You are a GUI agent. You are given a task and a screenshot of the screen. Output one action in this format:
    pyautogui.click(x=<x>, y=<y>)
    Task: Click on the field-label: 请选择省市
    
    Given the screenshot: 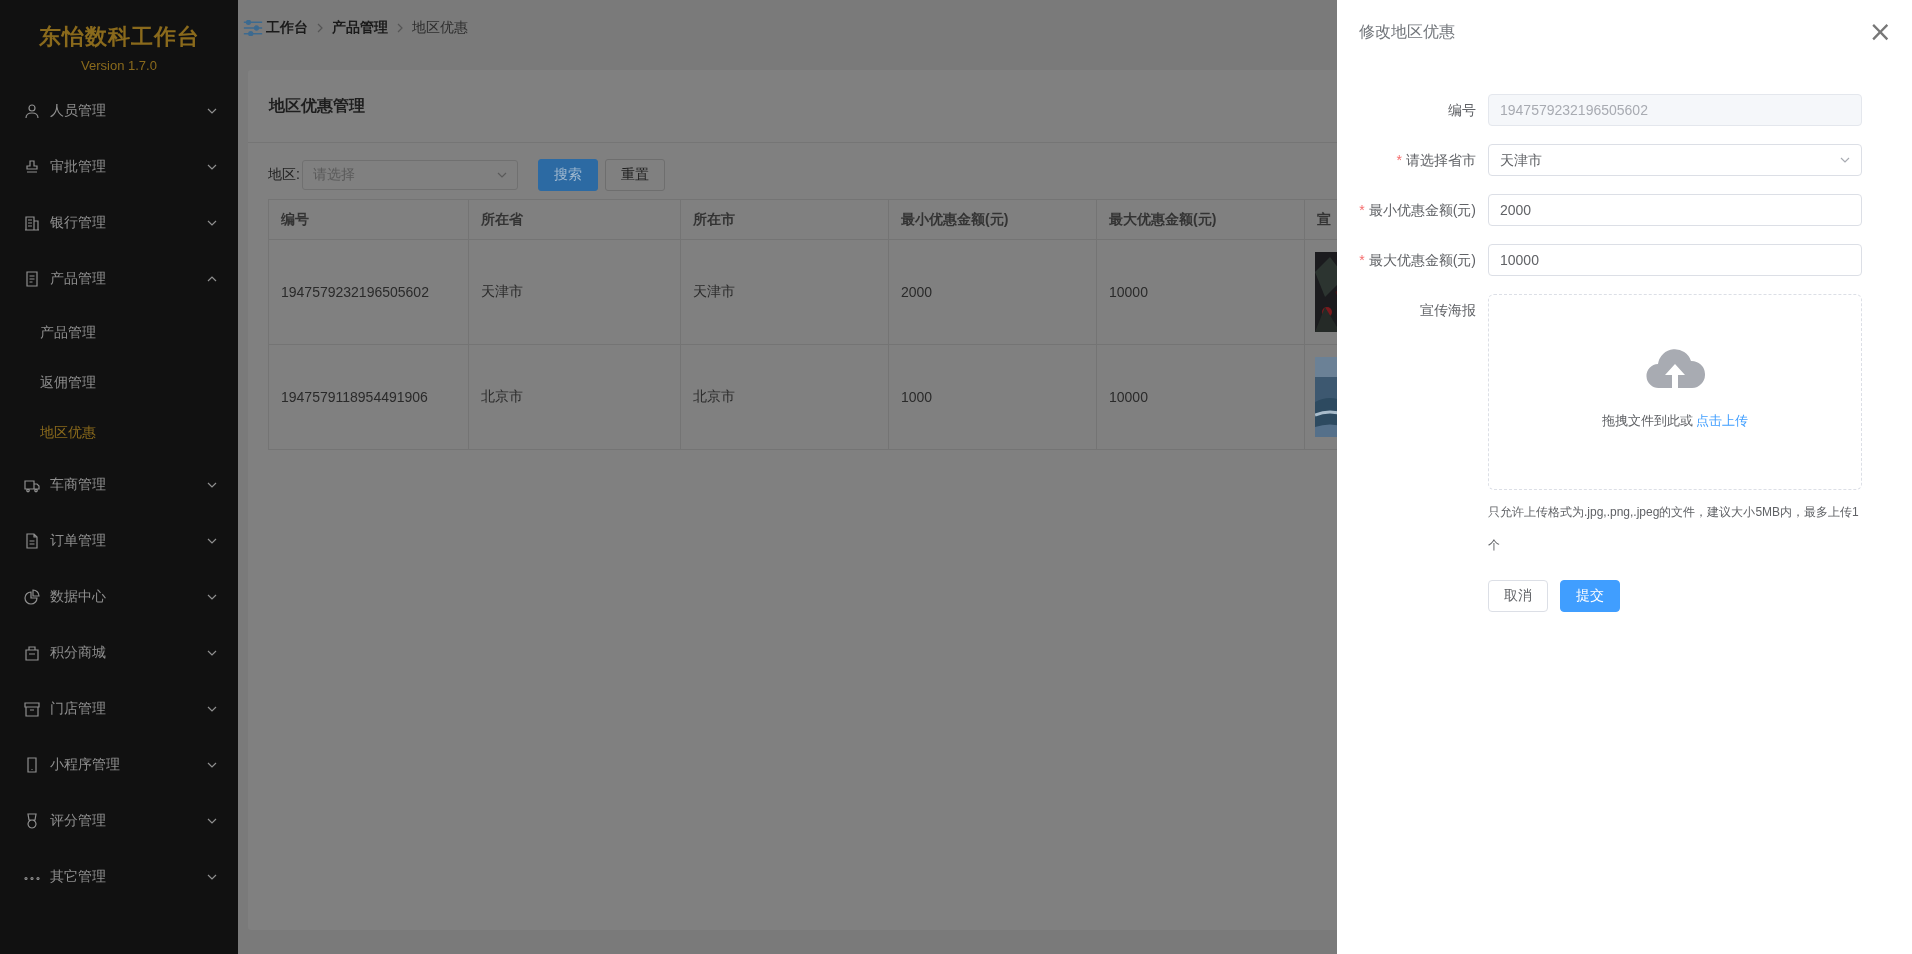 What is the action you would take?
    pyautogui.click(x=1441, y=160)
    